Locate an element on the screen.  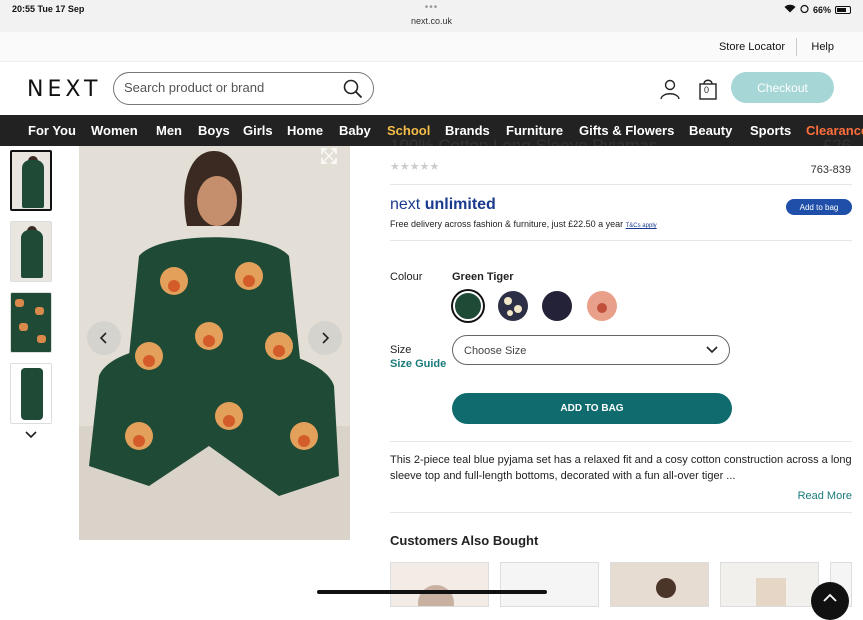
url-bar: next.co.uk is located at coordinates (431, 21).